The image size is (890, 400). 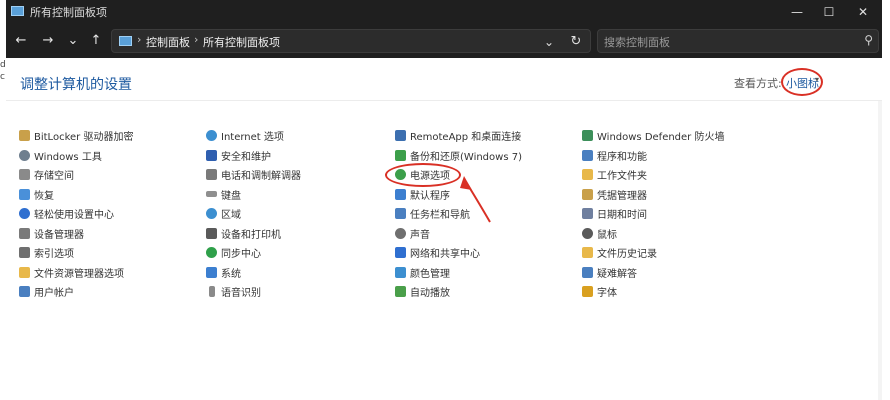 I want to click on annotation-arrow, so click(x=475, y=199).